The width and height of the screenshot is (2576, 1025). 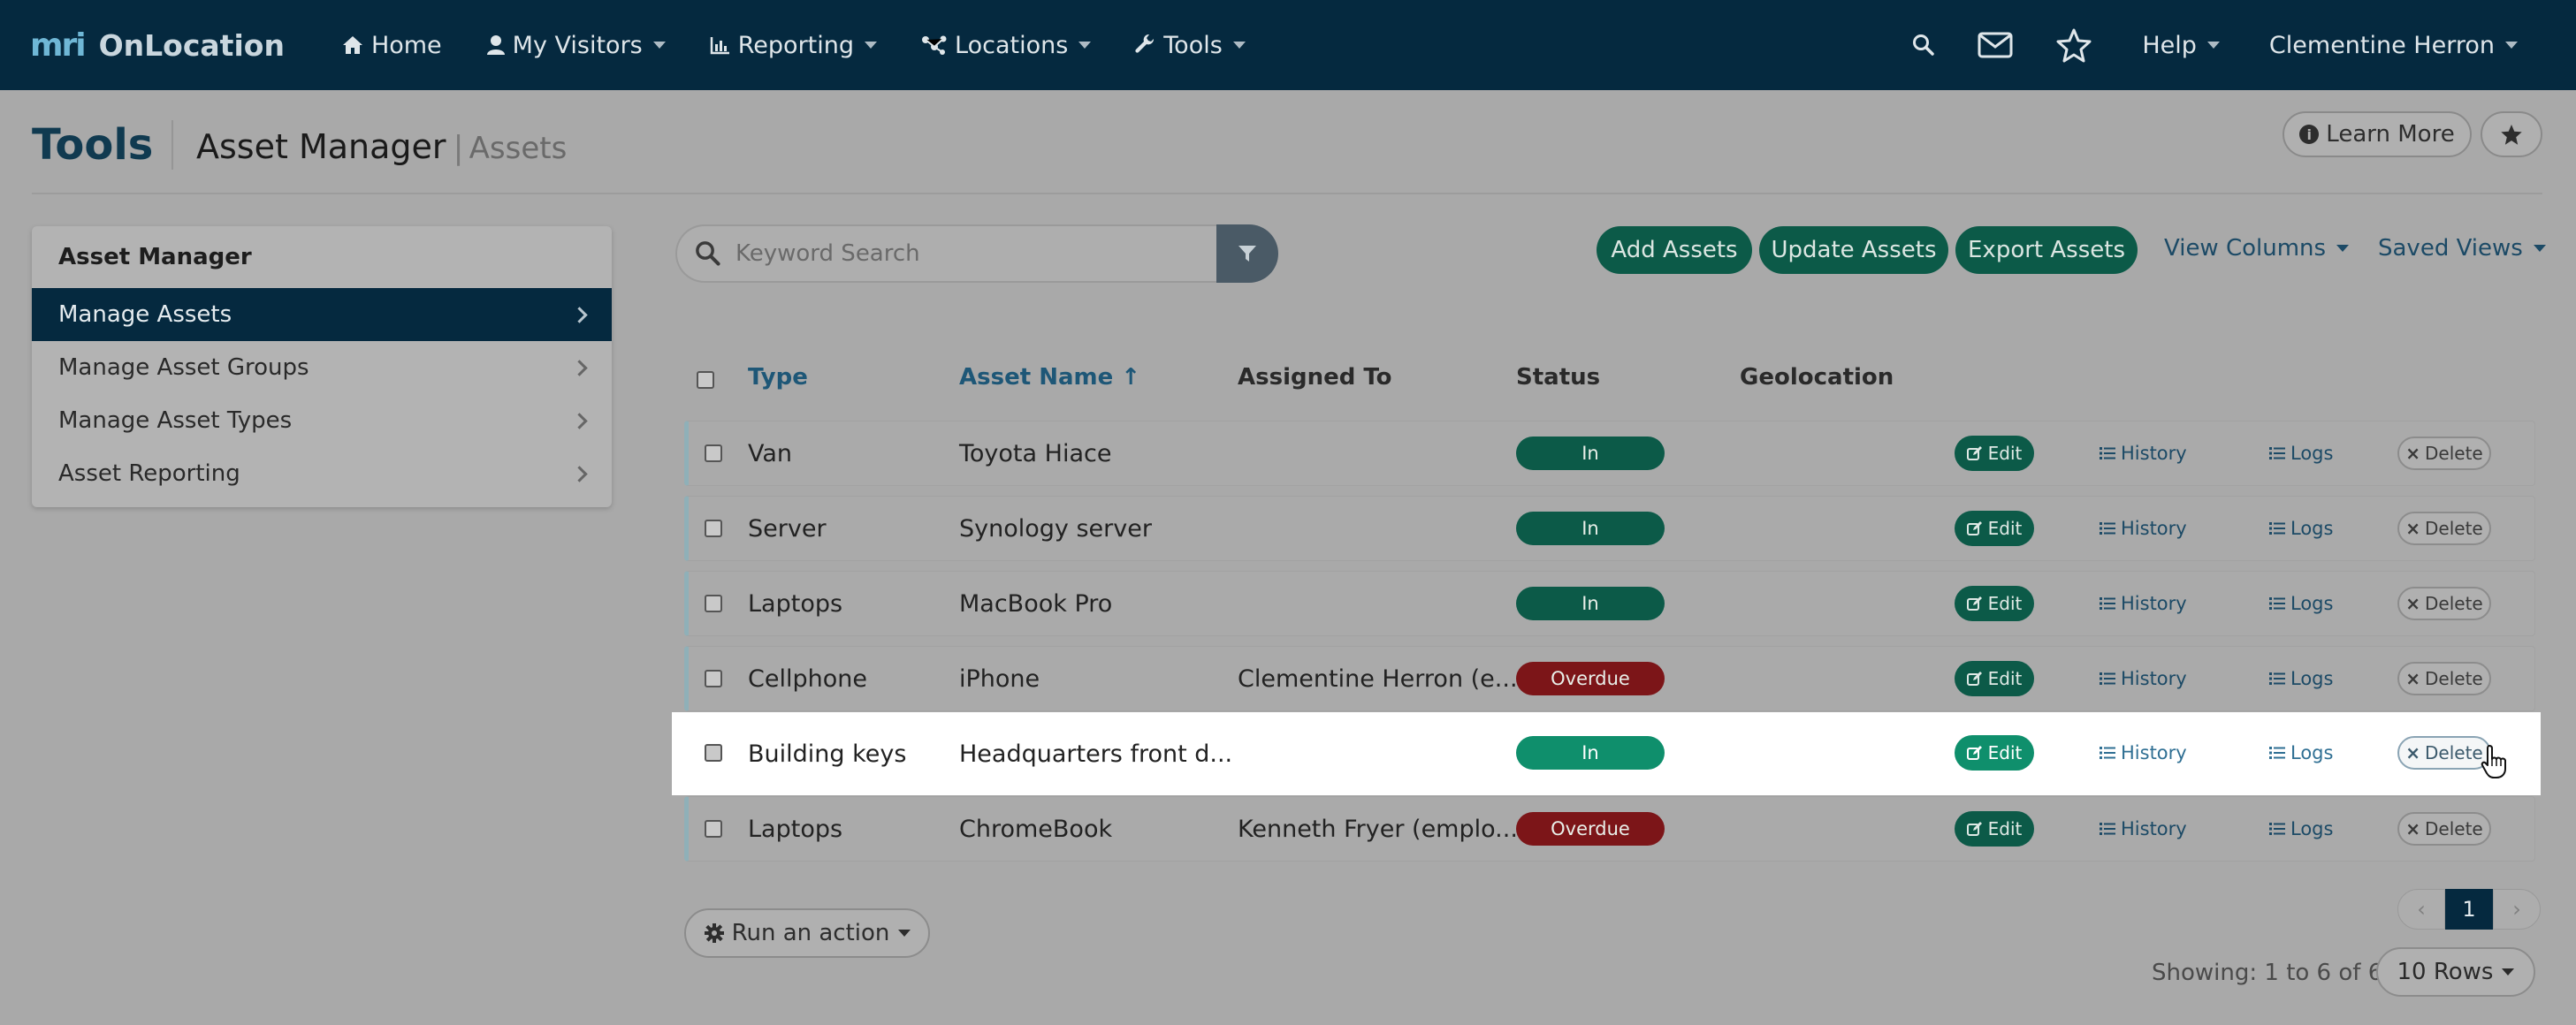 What do you see at coordinates (1315, 377) in the screenshot?
I see `column-header-assigned-to: Assigned To` at bounding box center [1315, 377].